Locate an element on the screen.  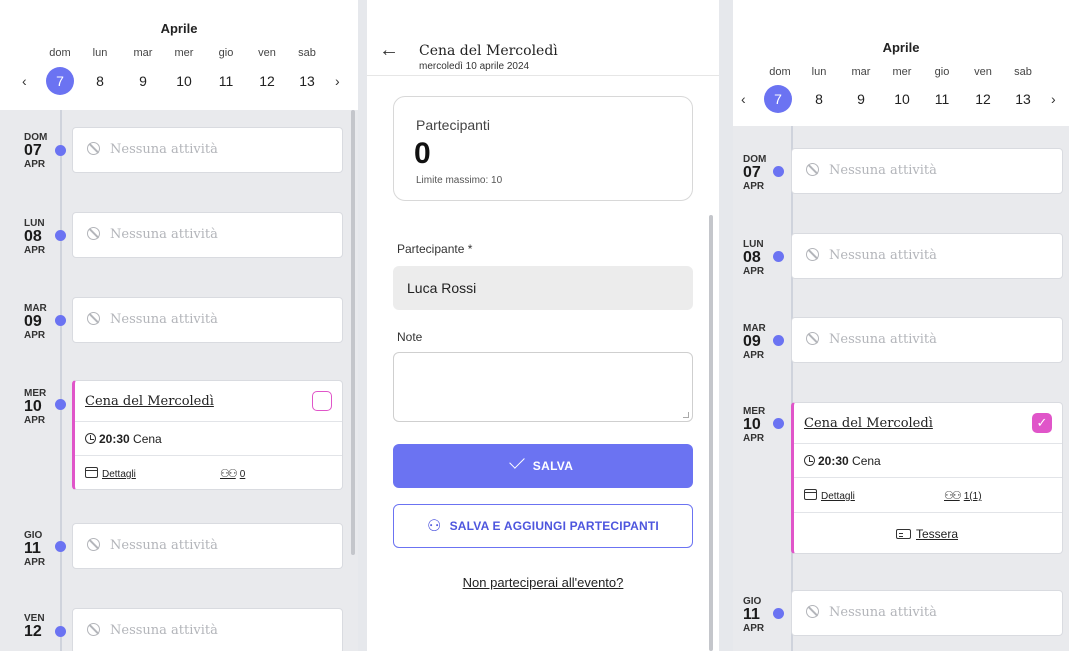
participants-link: ⚇⚇ 0 is located at coordinates (232, 473).